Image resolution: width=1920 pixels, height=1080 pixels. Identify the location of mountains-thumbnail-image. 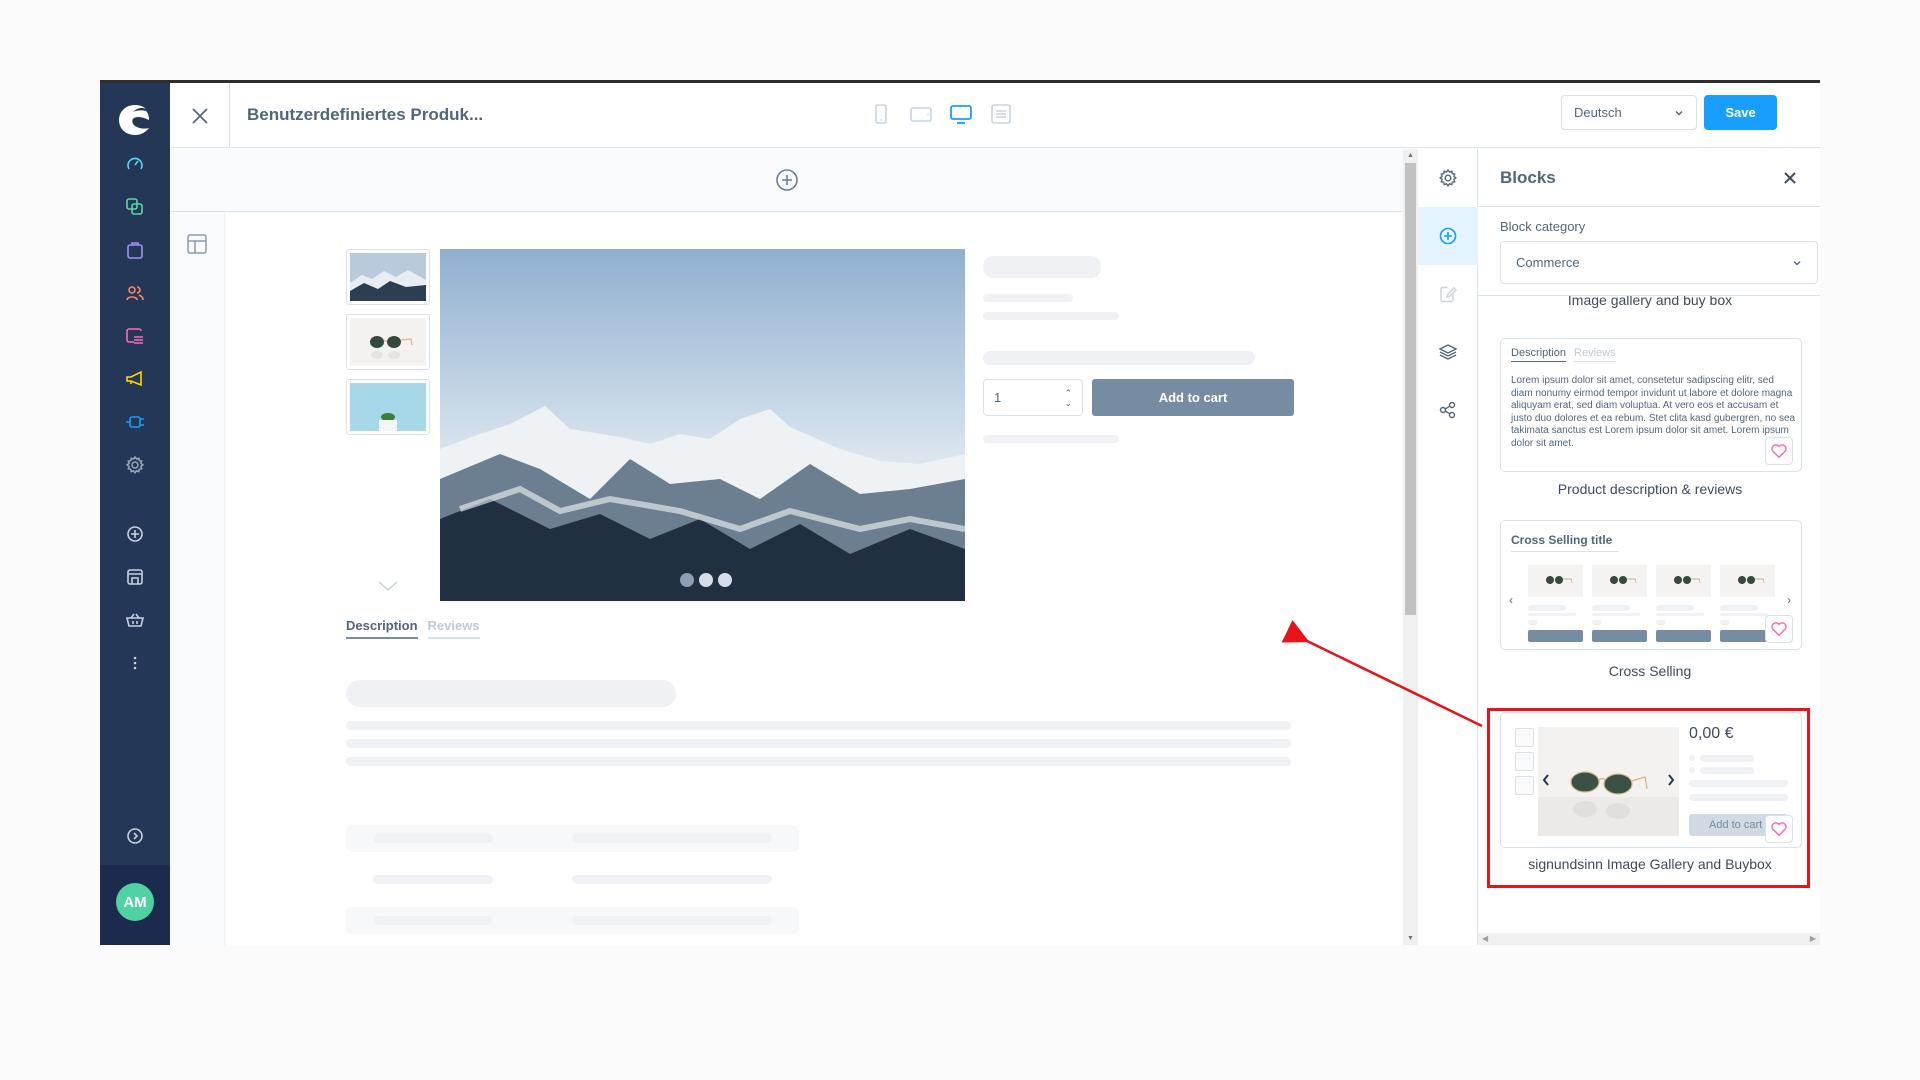
(388, 277).